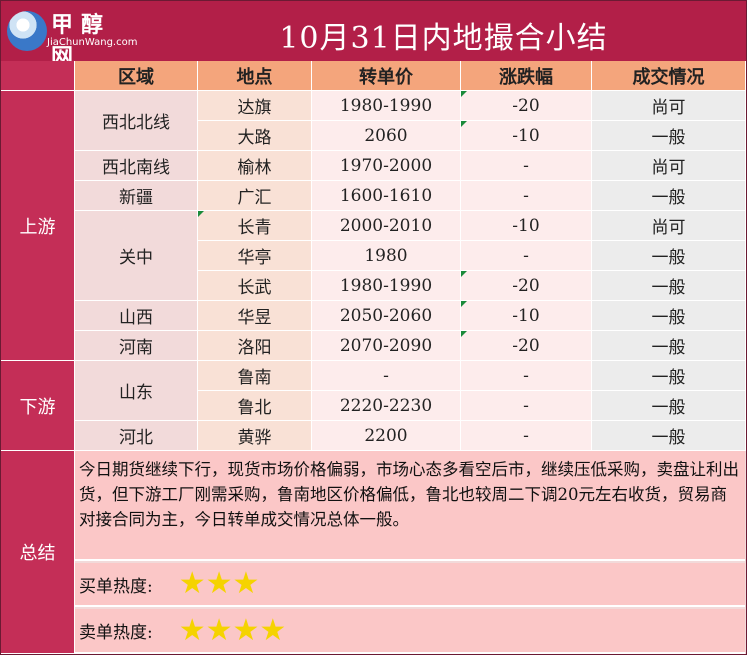 The image size is (747, 655). I want to click on col-header-place: 地点, so click(255, 76).